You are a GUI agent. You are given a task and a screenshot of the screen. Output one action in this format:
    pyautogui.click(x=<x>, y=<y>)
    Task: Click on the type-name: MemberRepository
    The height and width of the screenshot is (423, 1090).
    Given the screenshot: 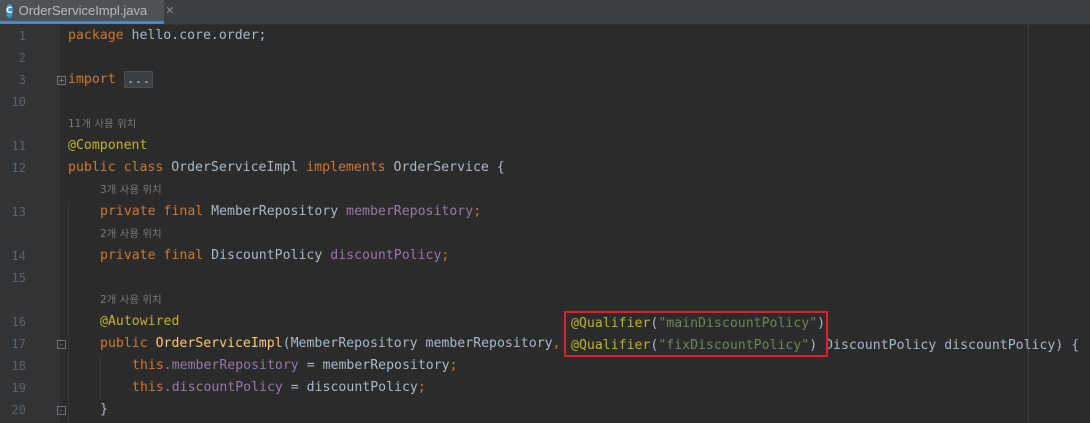 What is the action you would take?
    pyautogui.click(x=279, y=211)
    